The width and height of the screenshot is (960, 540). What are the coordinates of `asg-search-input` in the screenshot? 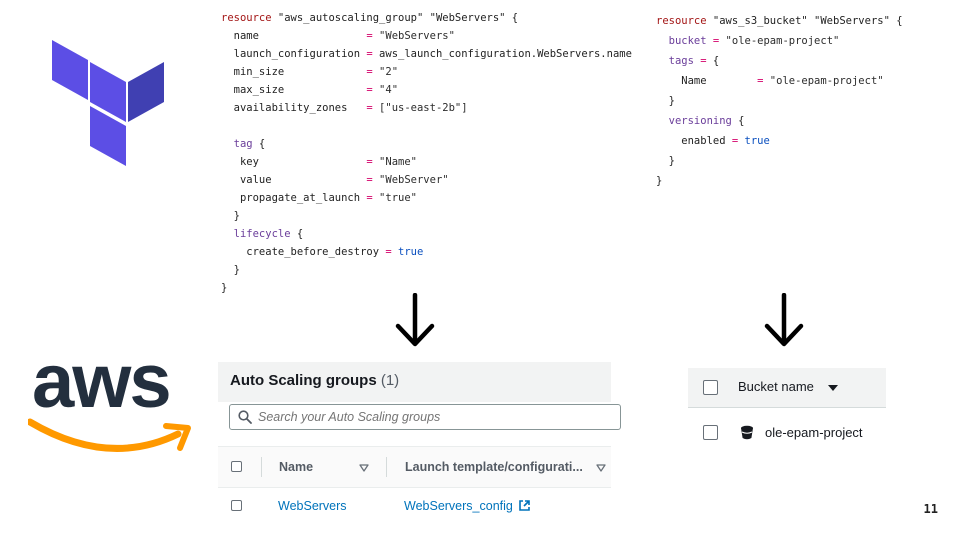 It's located at (428, 417).